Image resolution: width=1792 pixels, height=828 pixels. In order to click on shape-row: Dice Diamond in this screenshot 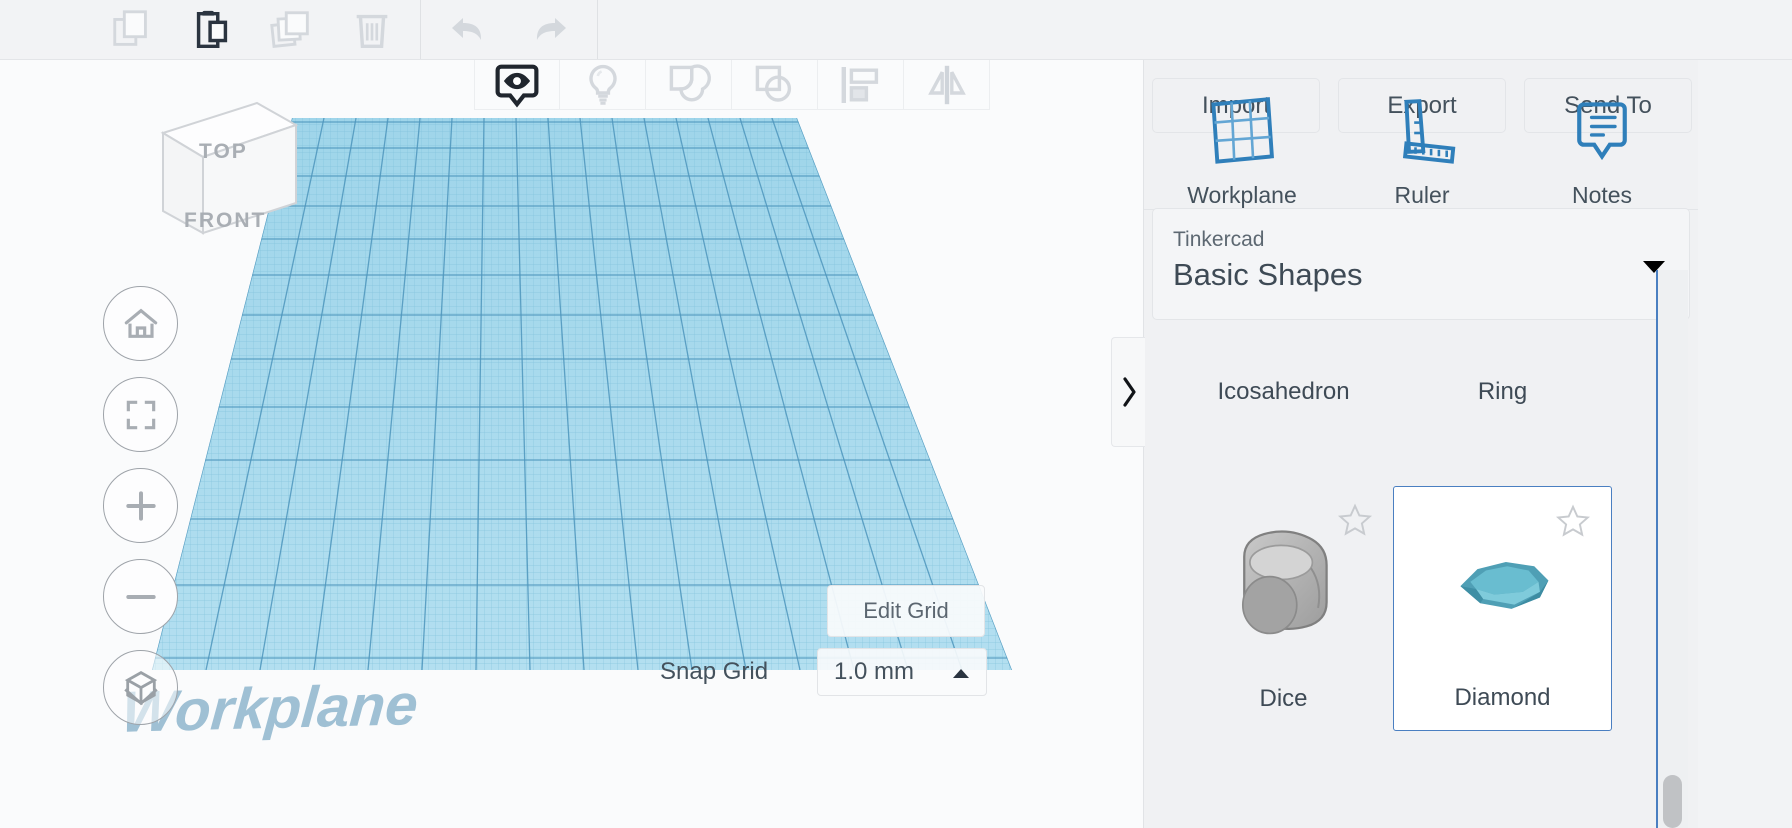, I will do `click(1422, 608)`.